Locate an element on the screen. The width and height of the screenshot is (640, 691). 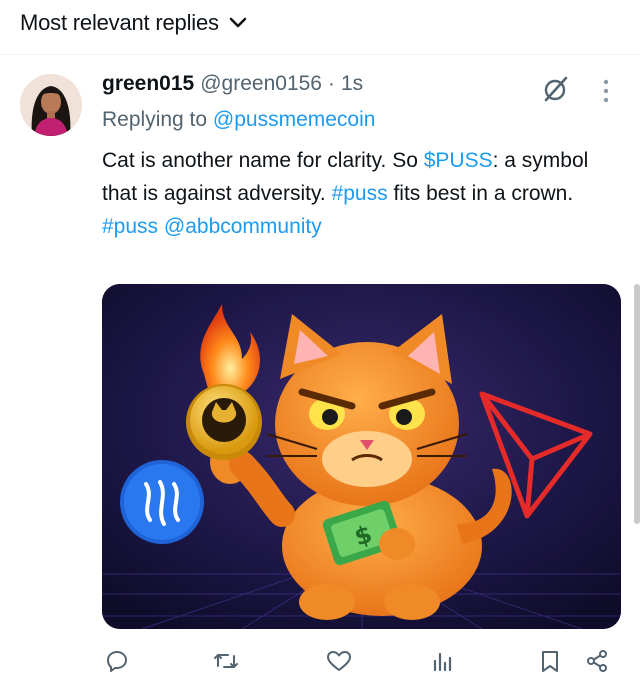
grok-icon is located at coordinates (556, 89).